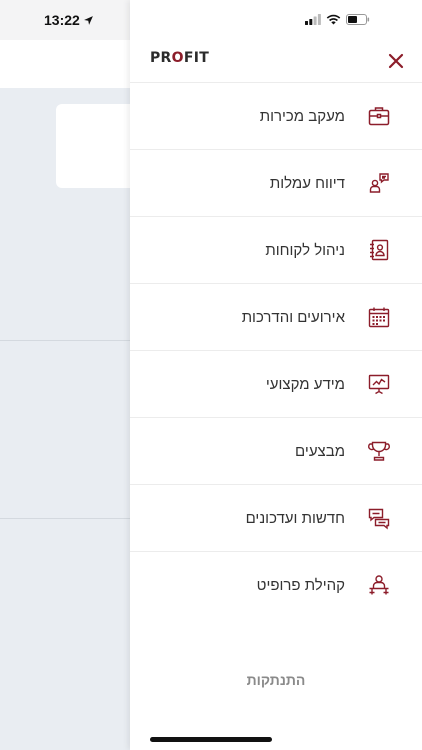 The width and height of the screenshot is (422, 750). What do you see at coordinates (180, 58) in the screenshot?
I see `profit-logo: PROFIT` at bounding box center [180, 58].